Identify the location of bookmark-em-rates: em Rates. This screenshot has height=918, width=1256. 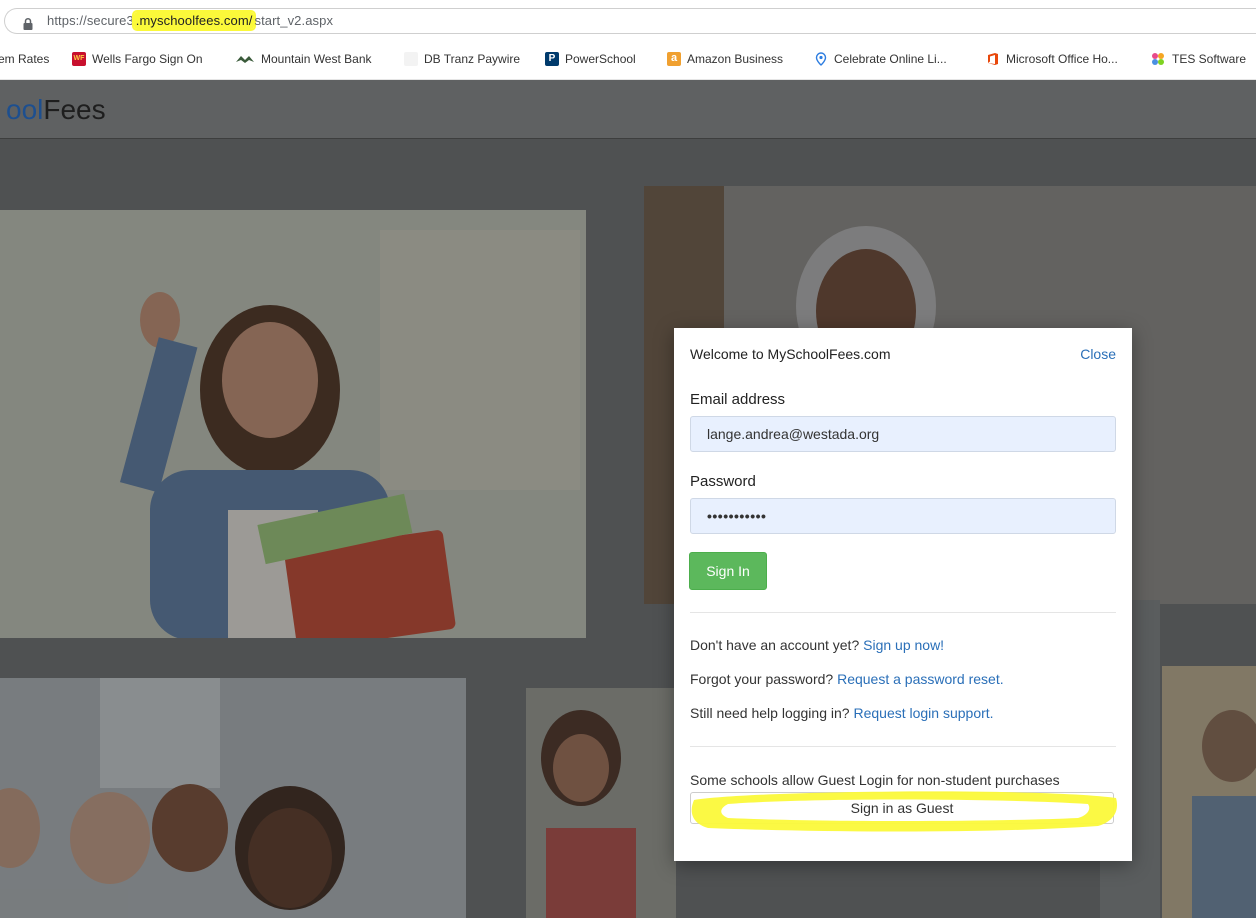
(24, 59).